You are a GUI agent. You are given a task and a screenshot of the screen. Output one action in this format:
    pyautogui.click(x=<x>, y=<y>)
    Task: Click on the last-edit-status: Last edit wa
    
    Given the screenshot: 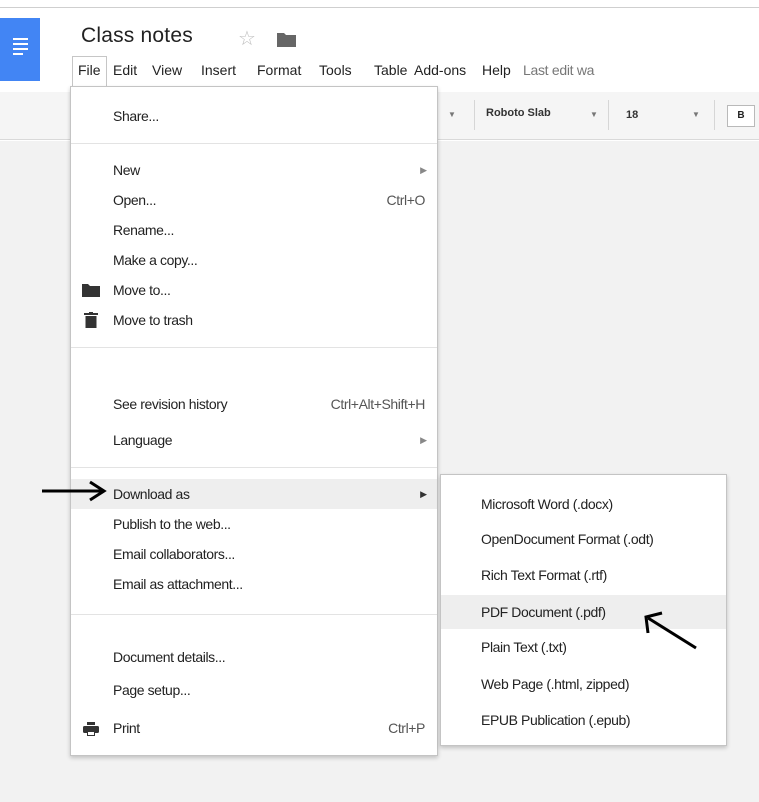 What is the action you would take?
    pyautogui.click(x=558, y=70)
    